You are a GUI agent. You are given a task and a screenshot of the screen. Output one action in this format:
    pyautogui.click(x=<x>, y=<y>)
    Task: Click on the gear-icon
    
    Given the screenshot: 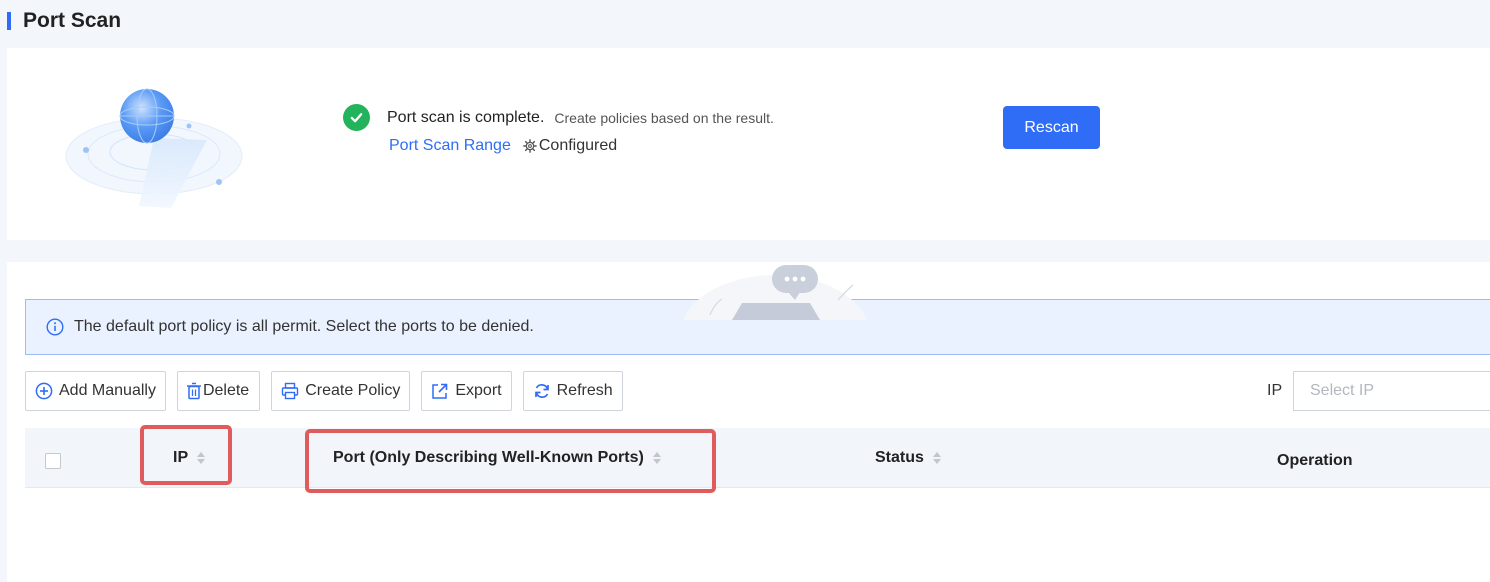 What is the action you would take?
    pyautogui.click(x=530, y=146)
    